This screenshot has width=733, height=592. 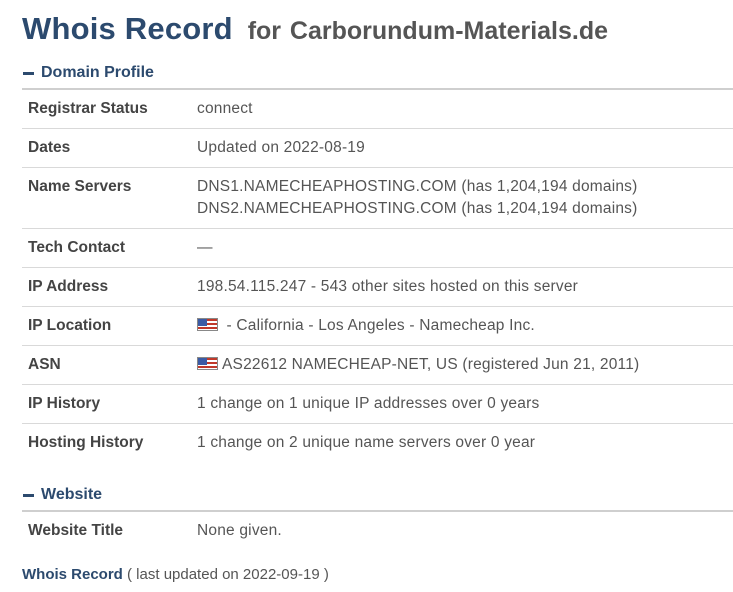 What do you see at coordinates (44, 364) in the screenshot?
I see `row-key: ASN` at bounding box center [44, 364].